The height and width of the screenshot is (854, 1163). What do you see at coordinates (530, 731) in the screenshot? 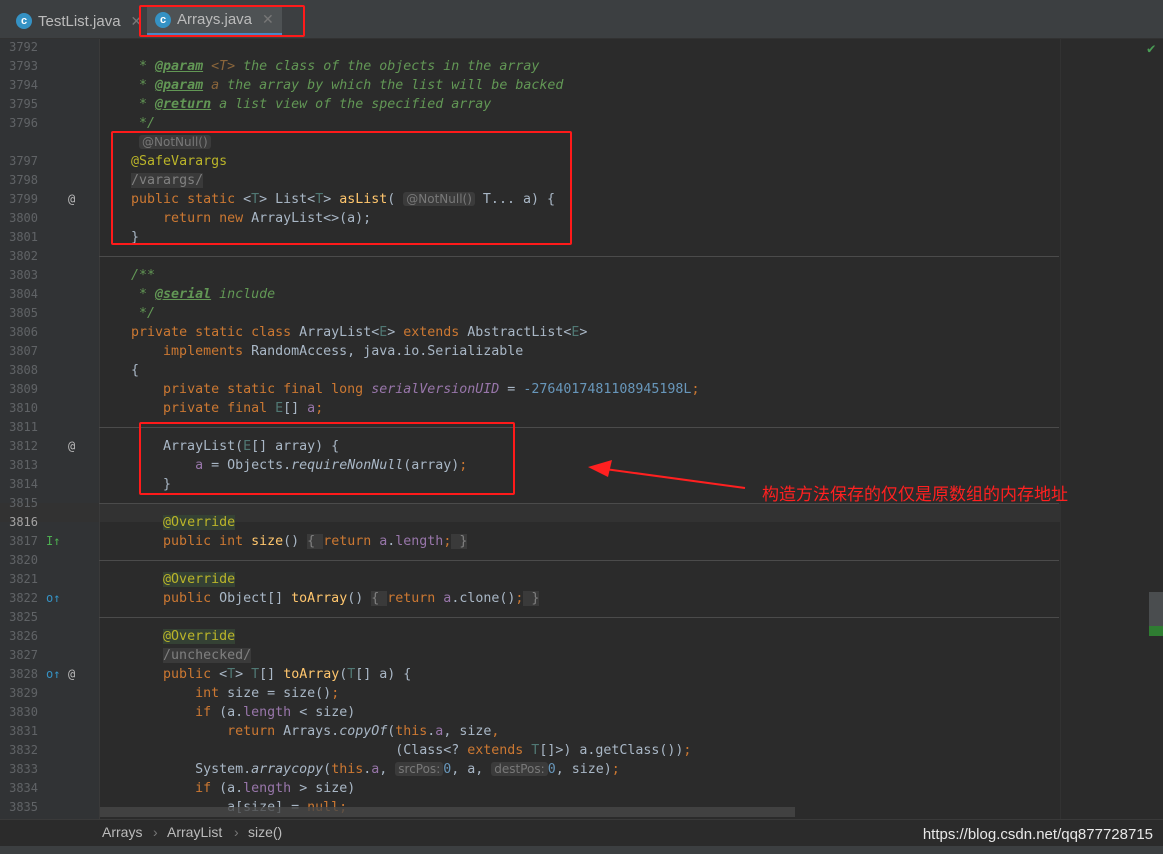
I see `code-line: 3831 return Arrays.copyOf(this.a, size,` at bounding box center [530, 731].